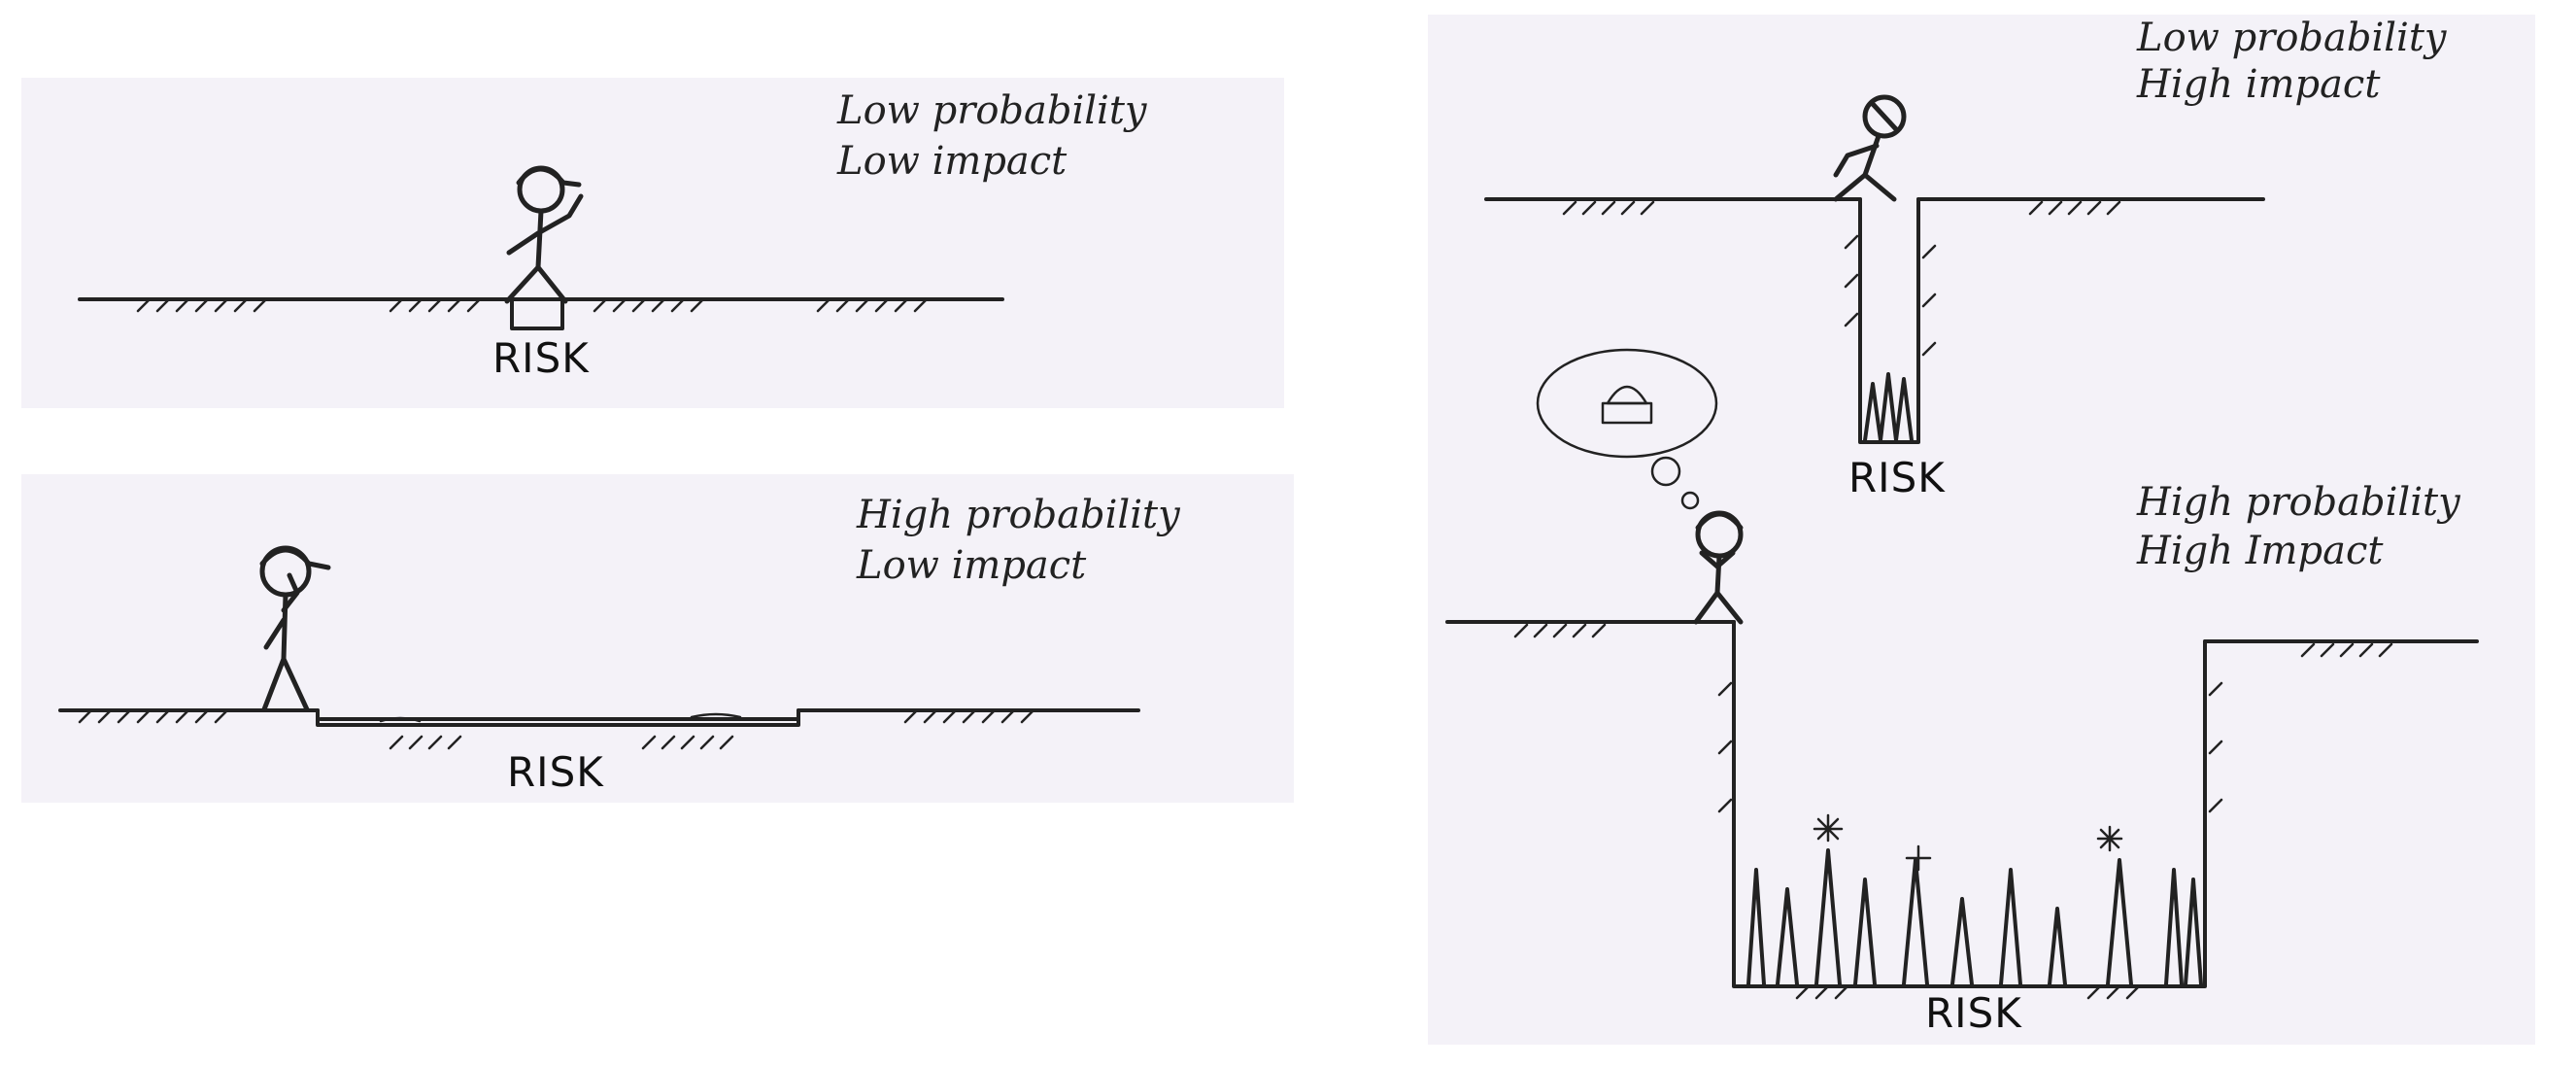 This screenshot has height=1067, width=2576. Describe the element at coordinates (1718, 567) in the screenshot. I see `worried-stick-figure` at that location.